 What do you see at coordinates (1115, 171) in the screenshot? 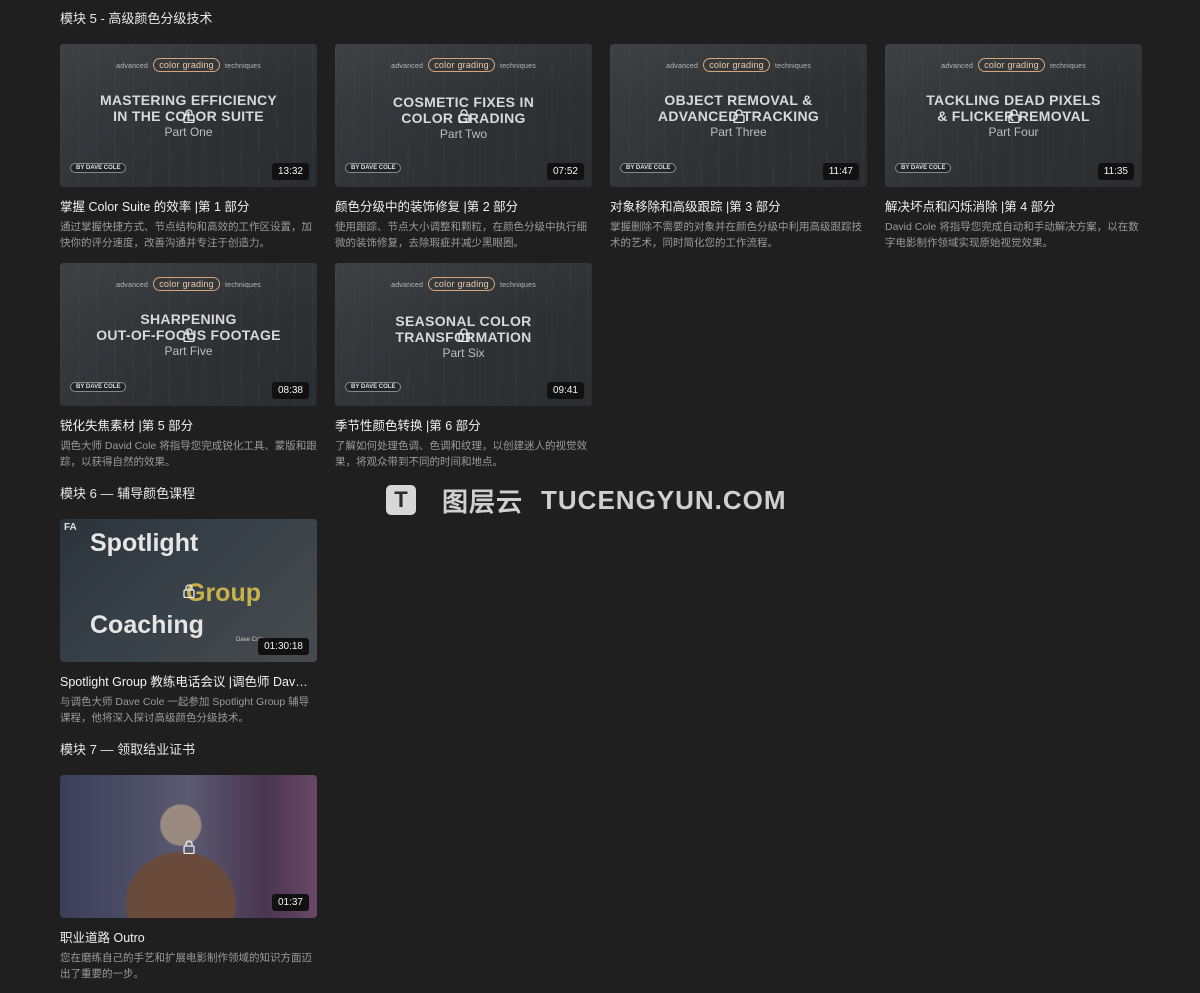
I see `duration-badge: 11:35` at bounding box center [1115, 171].